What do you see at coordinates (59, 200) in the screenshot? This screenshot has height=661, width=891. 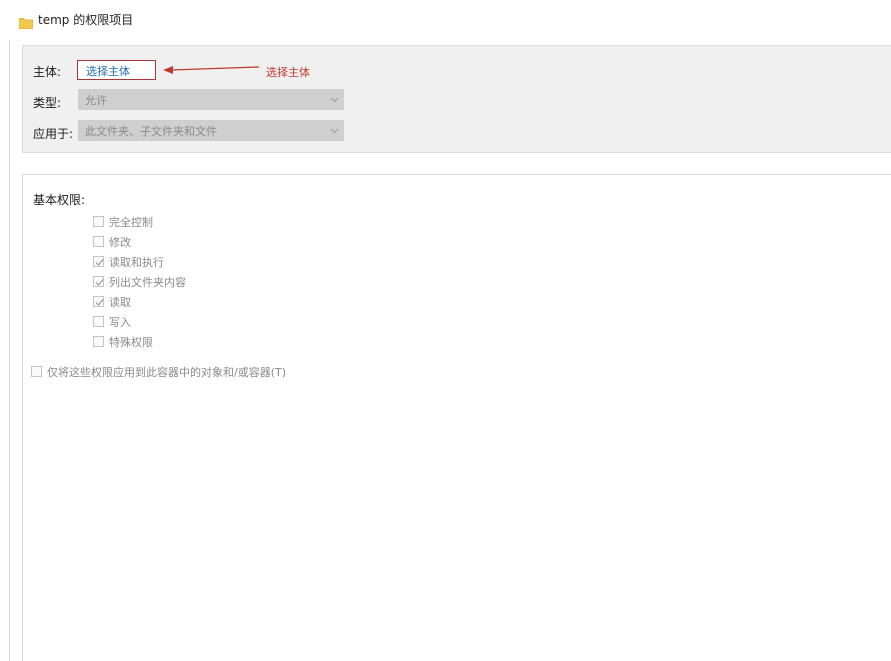 I see `basic-permissions-label: 基本权限:` at bounding box center [59, 200].